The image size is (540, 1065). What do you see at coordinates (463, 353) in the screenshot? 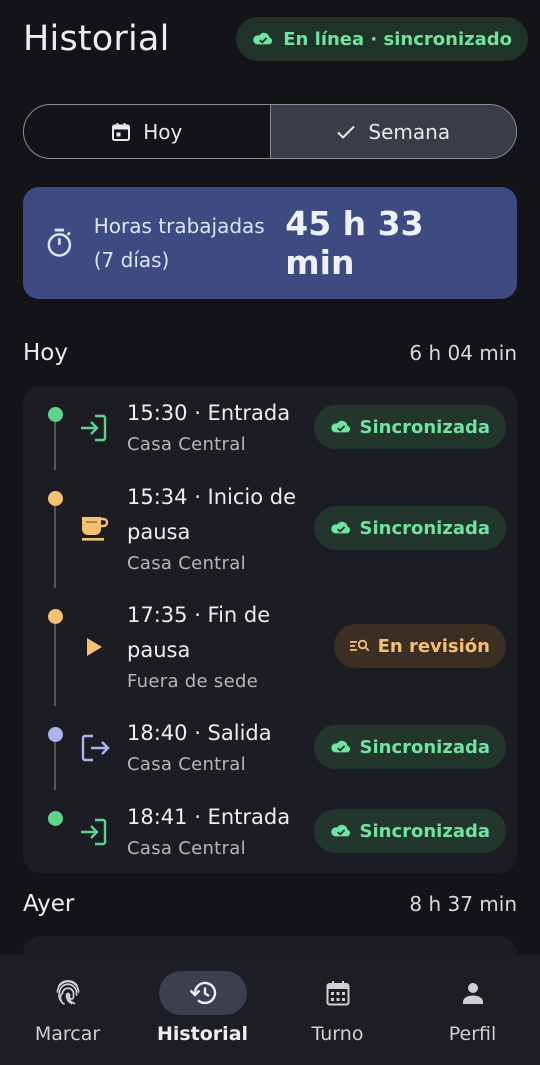
I see `section-total-today: 6 h 04 min` at bounding box center [463, 353].